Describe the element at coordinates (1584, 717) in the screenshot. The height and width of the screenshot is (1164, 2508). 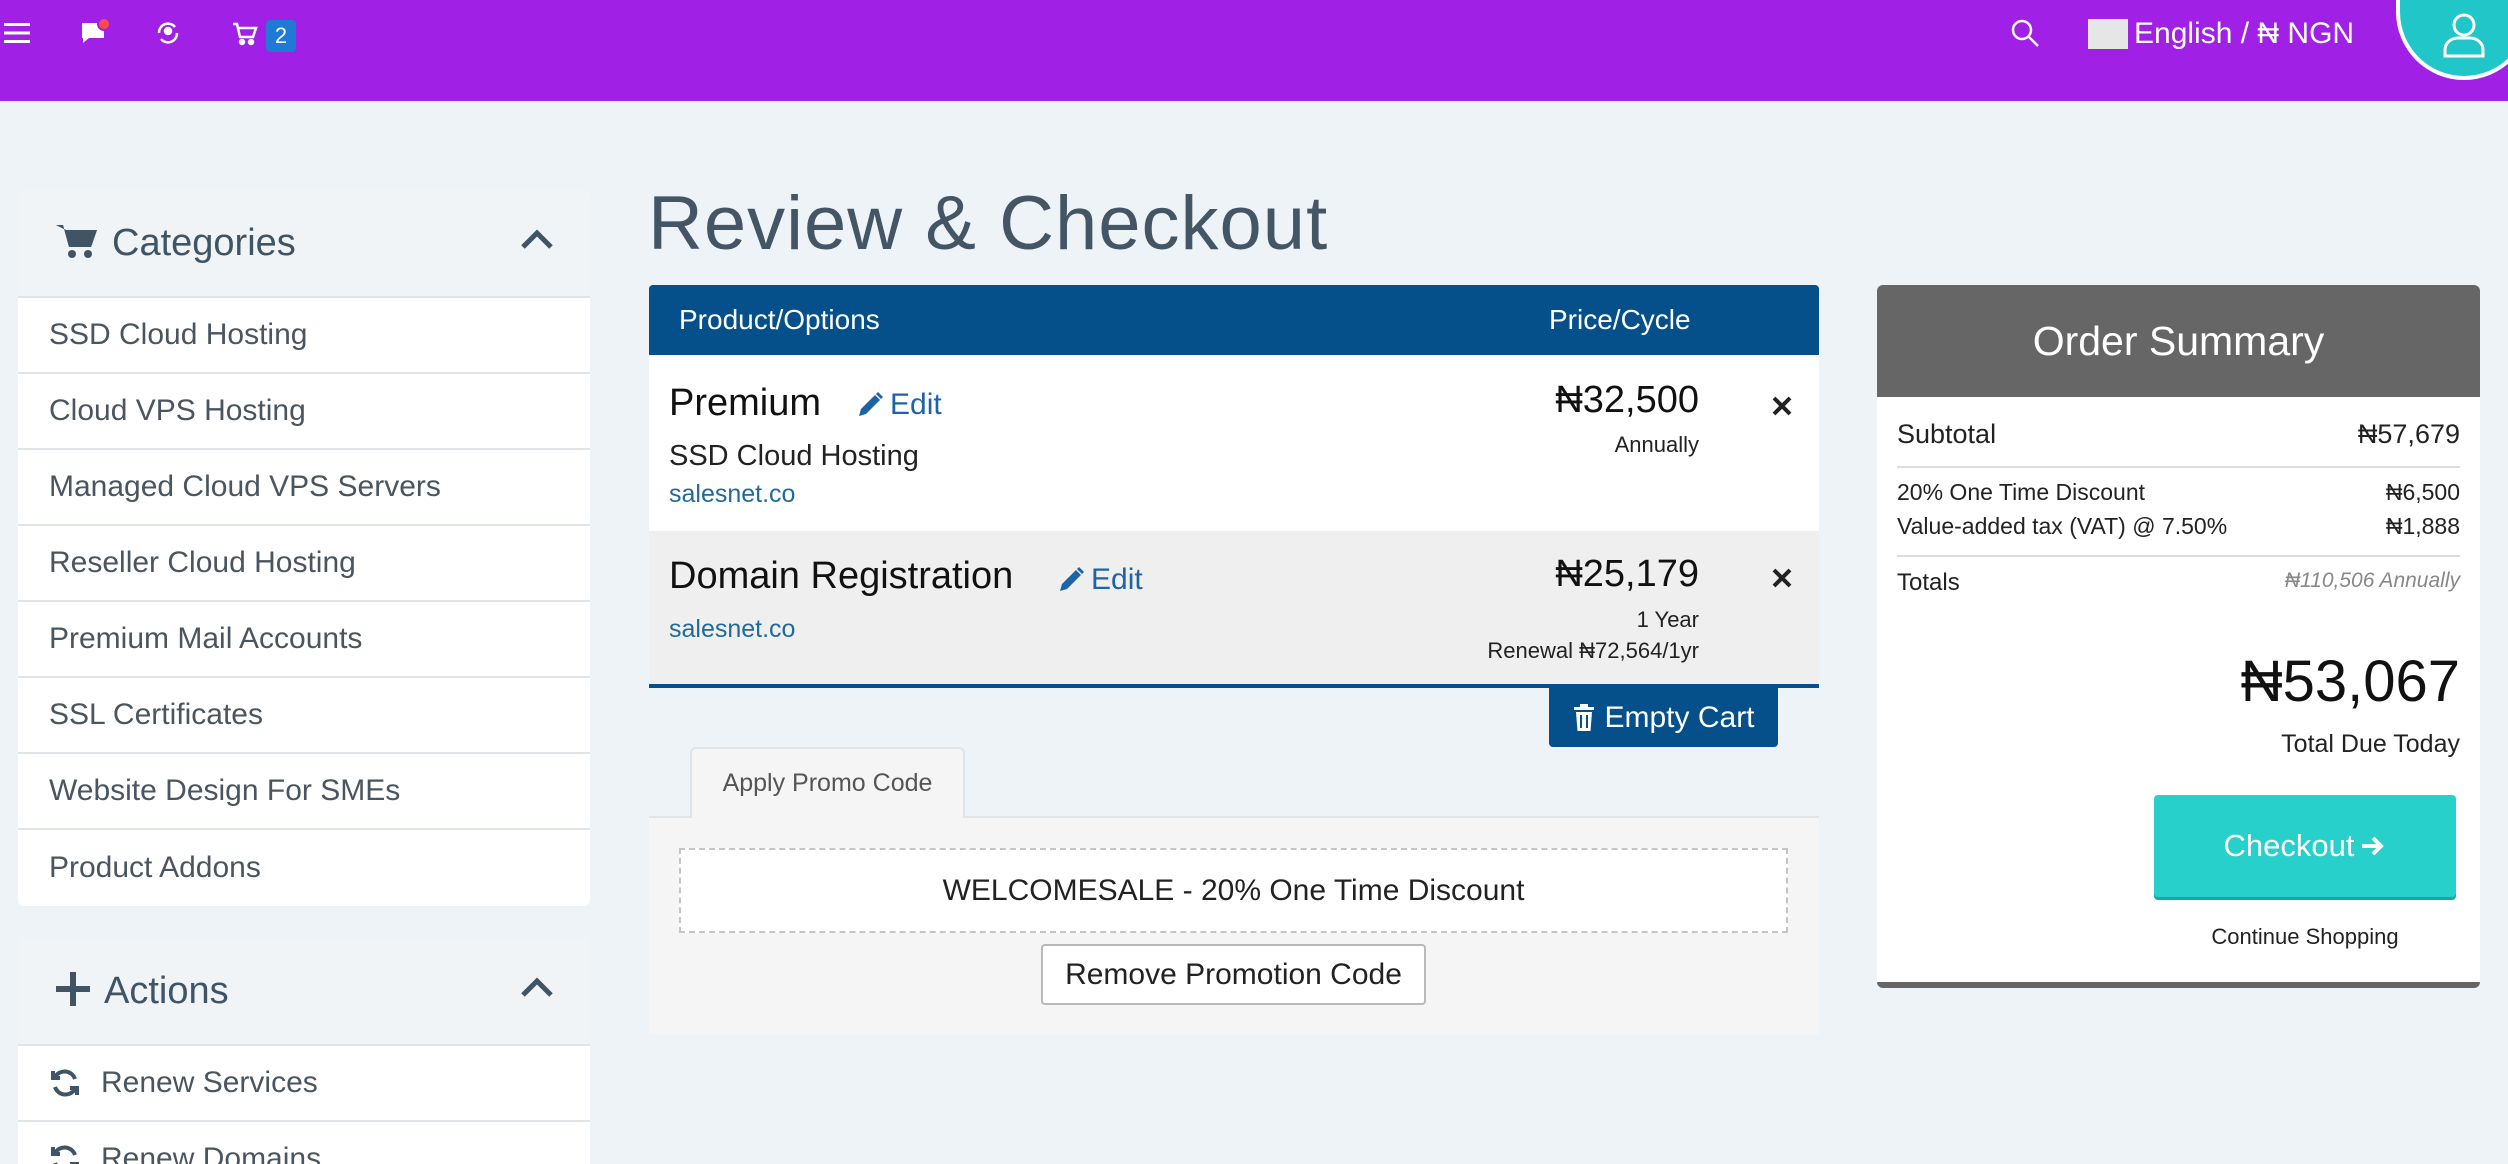
I see `trash-icon` at that location.